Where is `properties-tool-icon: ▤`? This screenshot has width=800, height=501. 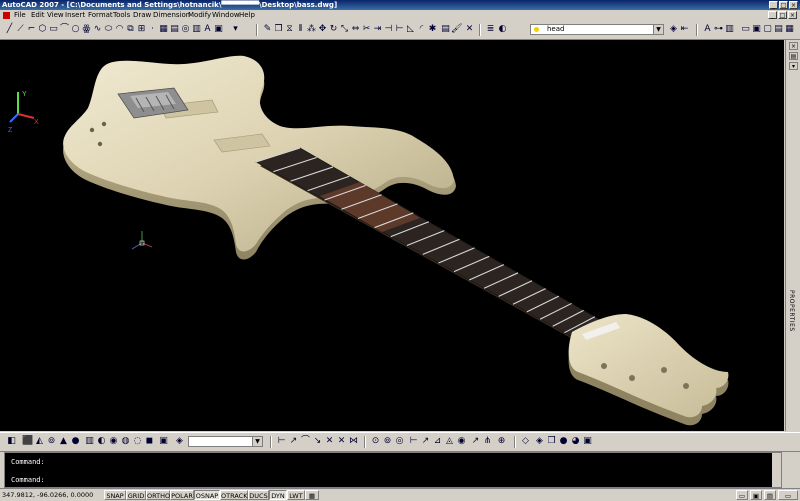
properties-tool-icon: ▤ is located at coordinates (445, 29).